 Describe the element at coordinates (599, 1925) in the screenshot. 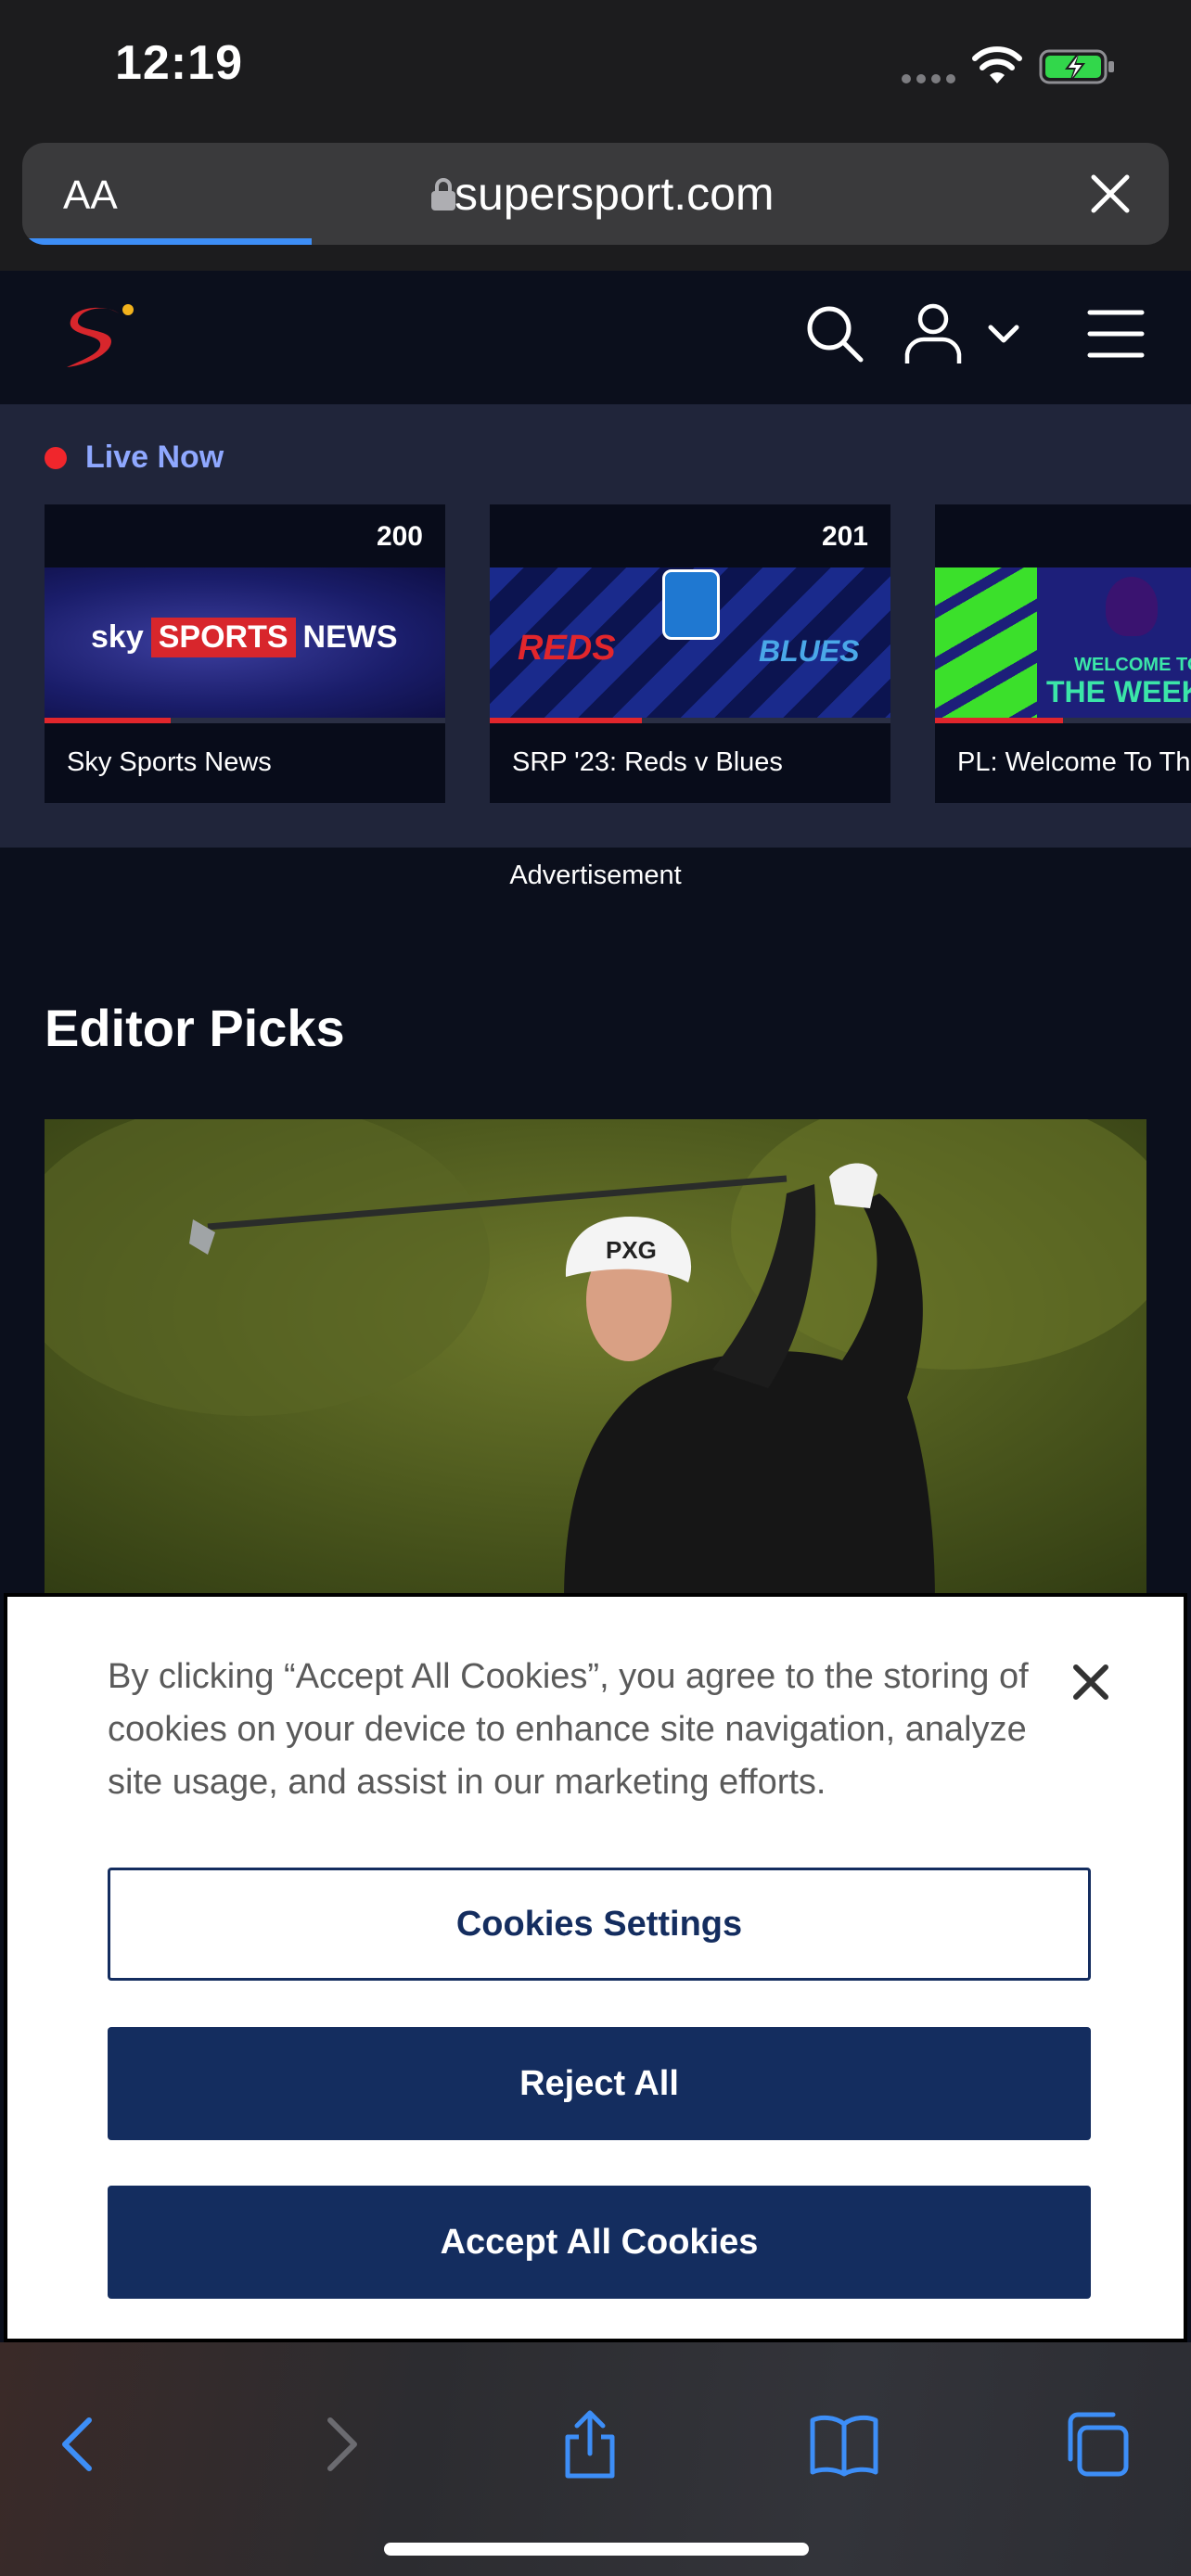

I see `cookies-settings-button: Cookies Settings` at that location.